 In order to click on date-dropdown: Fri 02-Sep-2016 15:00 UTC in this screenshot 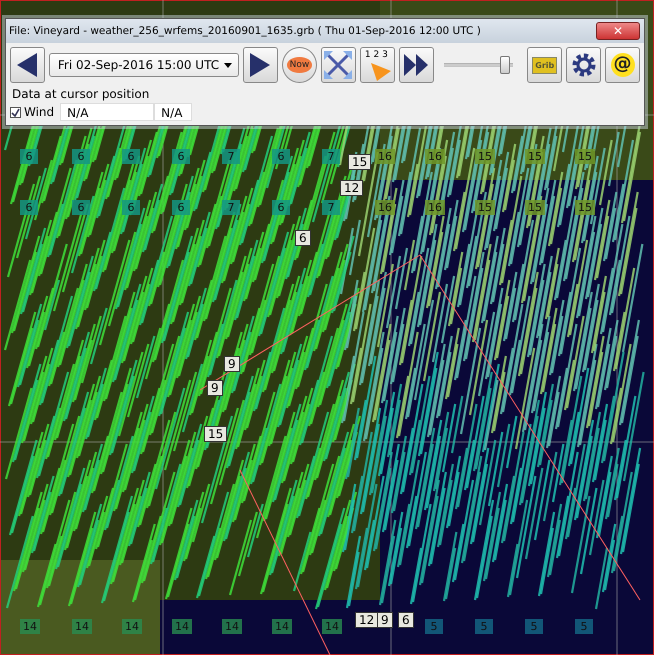, I will do `click(144, 65)`.